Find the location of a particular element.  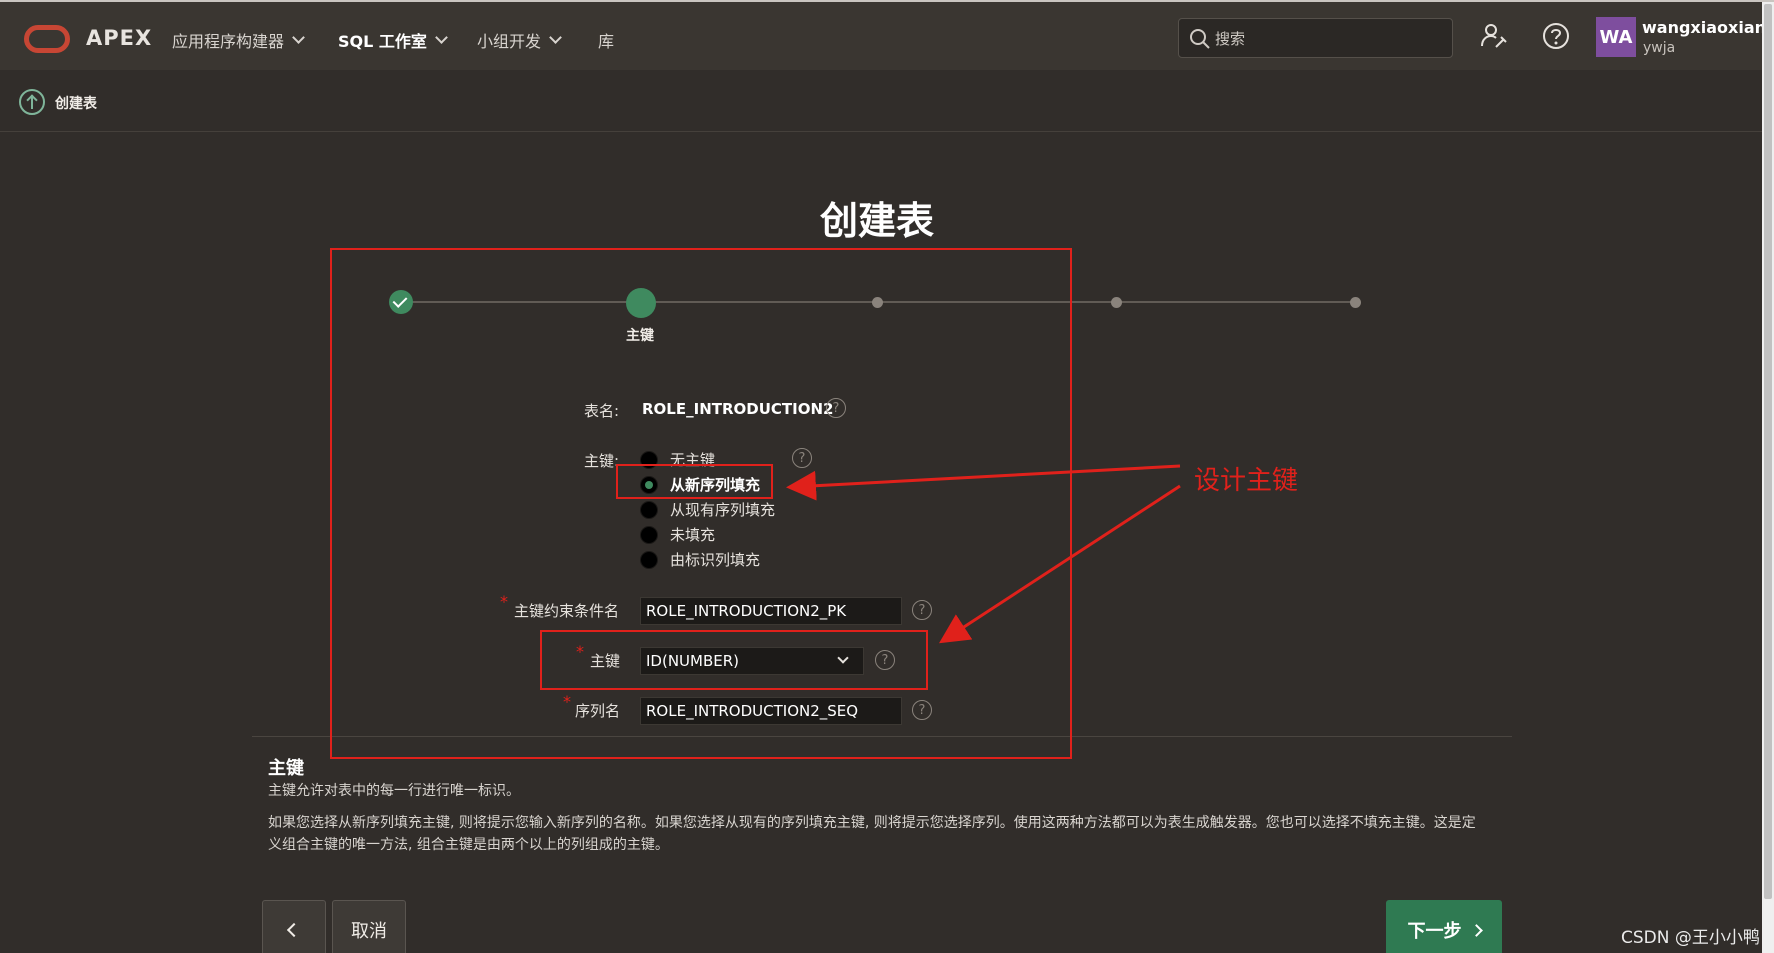

watermark-text: CSDN @王小小鸭 is located at coordinates (1690, 938).